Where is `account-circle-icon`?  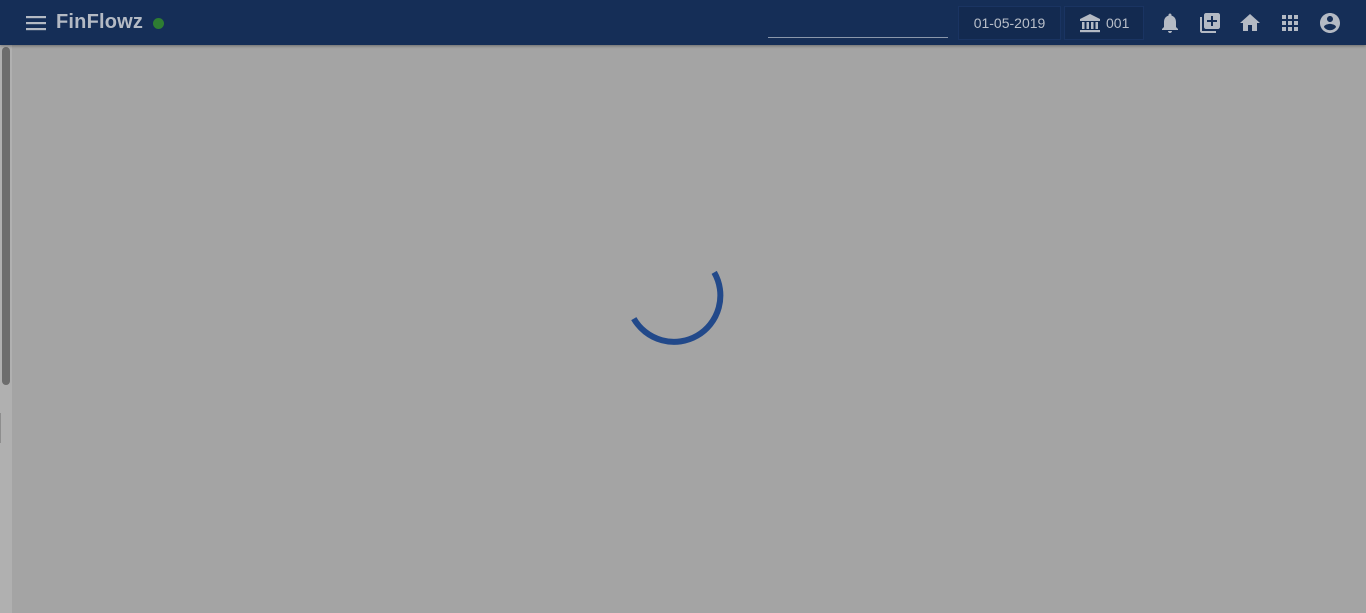
account-circle-icon is located at coordinates (1330, 23).